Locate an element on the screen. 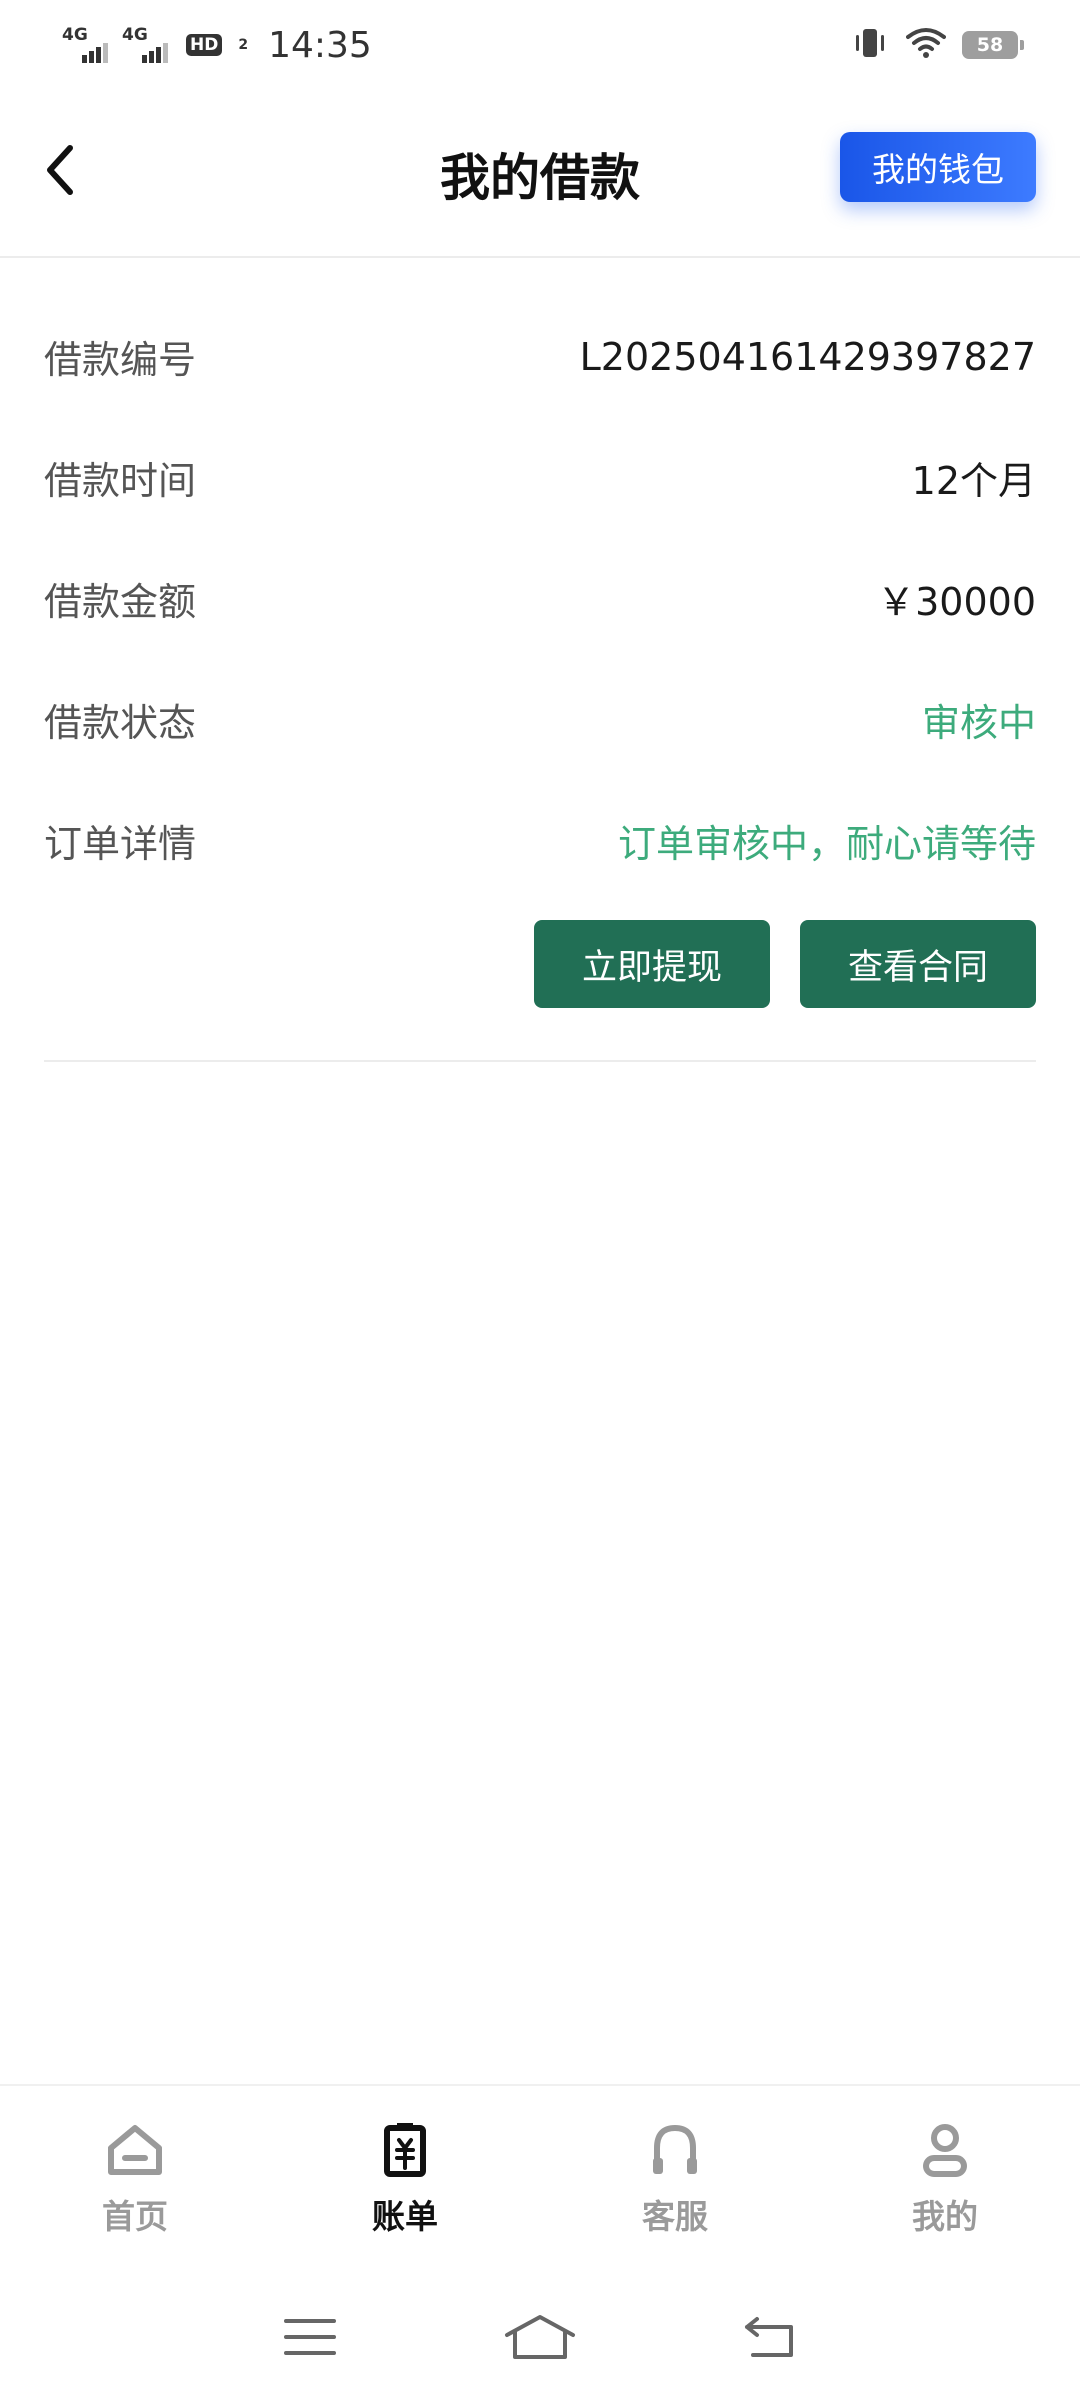 The width and height of the screenshot is (1080, 2400). battery-indicator: 58 is located at coordinates (993, 45).